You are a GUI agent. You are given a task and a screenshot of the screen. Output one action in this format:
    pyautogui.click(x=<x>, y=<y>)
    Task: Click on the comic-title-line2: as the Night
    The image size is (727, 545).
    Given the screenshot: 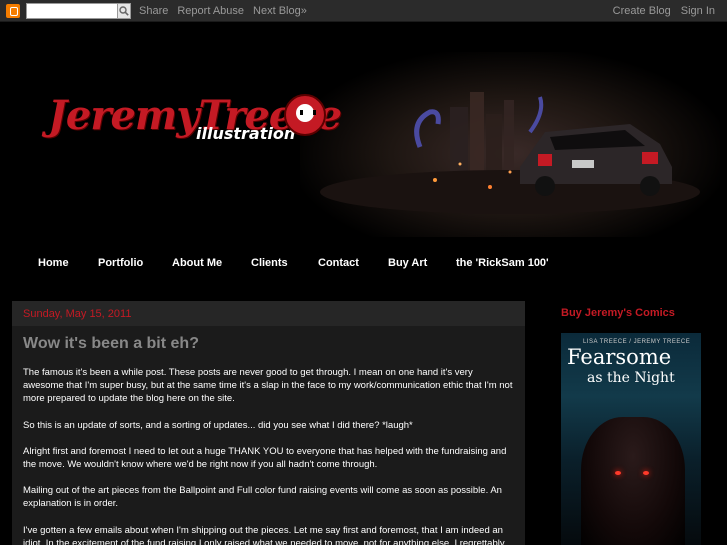 What is the action you would take?
    pyautogui.click(x=631, y=378)
    